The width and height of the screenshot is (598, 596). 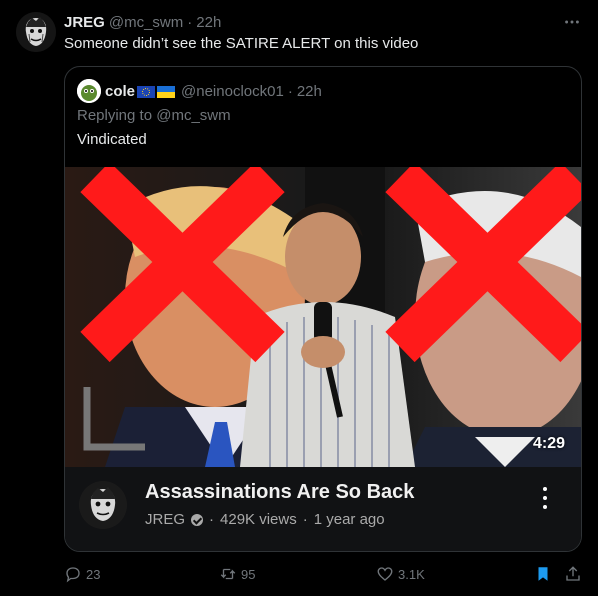 I want to click on quote-timestamp: 22h, so click(x=309, y=91).